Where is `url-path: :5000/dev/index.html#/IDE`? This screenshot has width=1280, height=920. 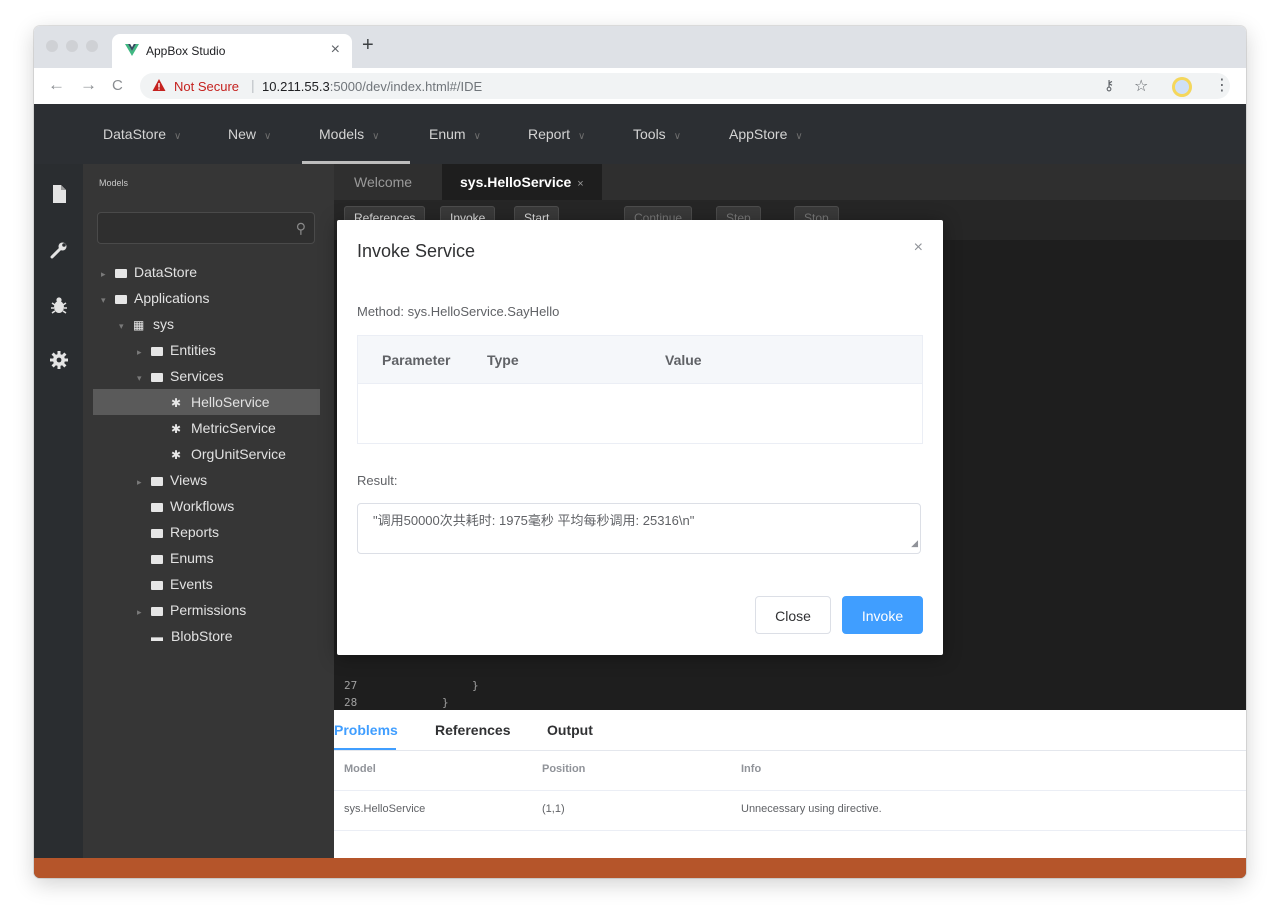
url-path: :5000/dev/index.html#/IDE is located at coordinates (406, 86).